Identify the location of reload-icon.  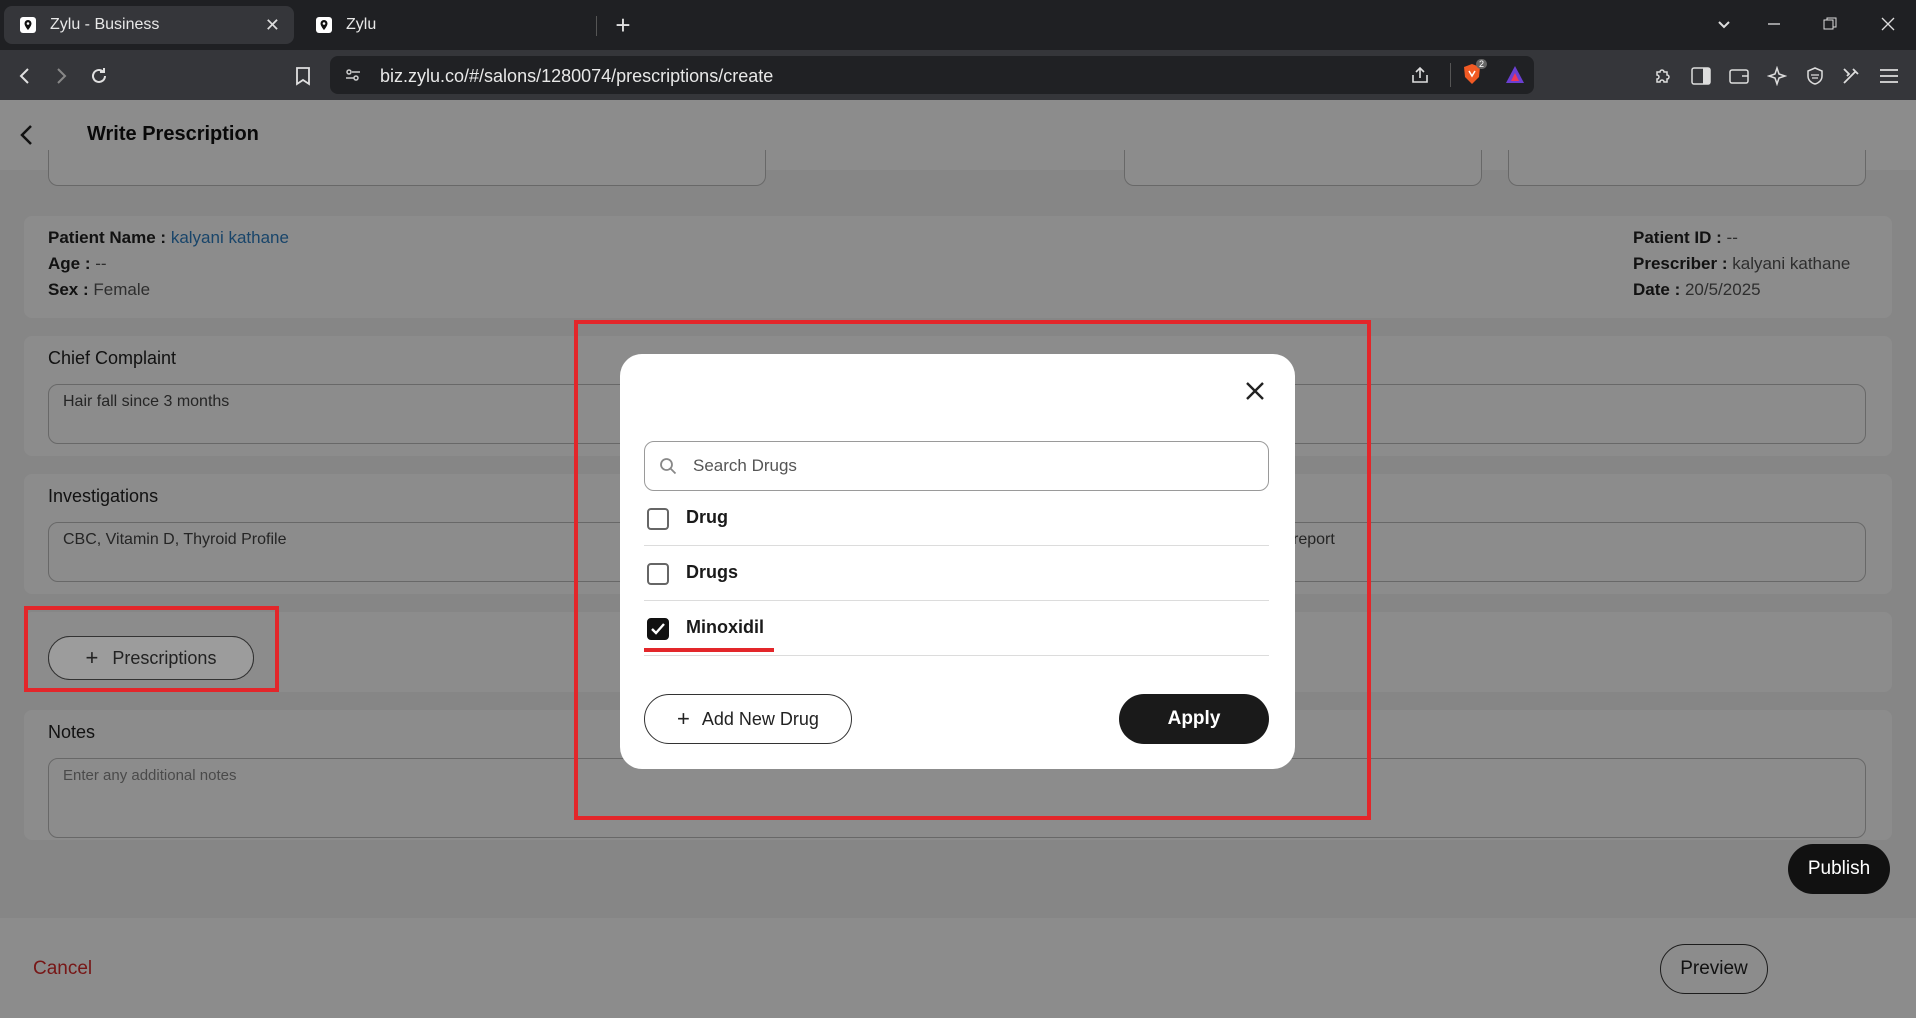
(99, 76).